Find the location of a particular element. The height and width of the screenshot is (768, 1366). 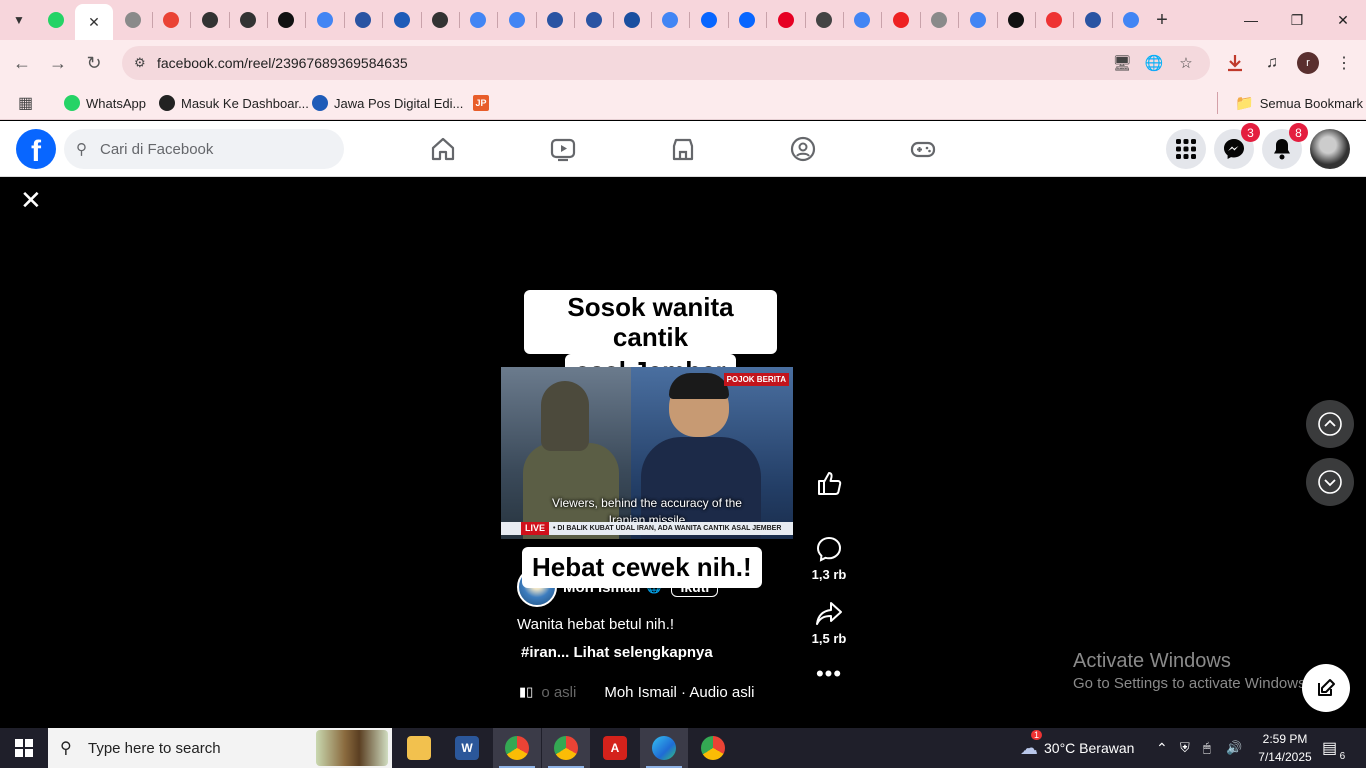

comment-button: 1,3 rb is located at coordinates (829, 558).